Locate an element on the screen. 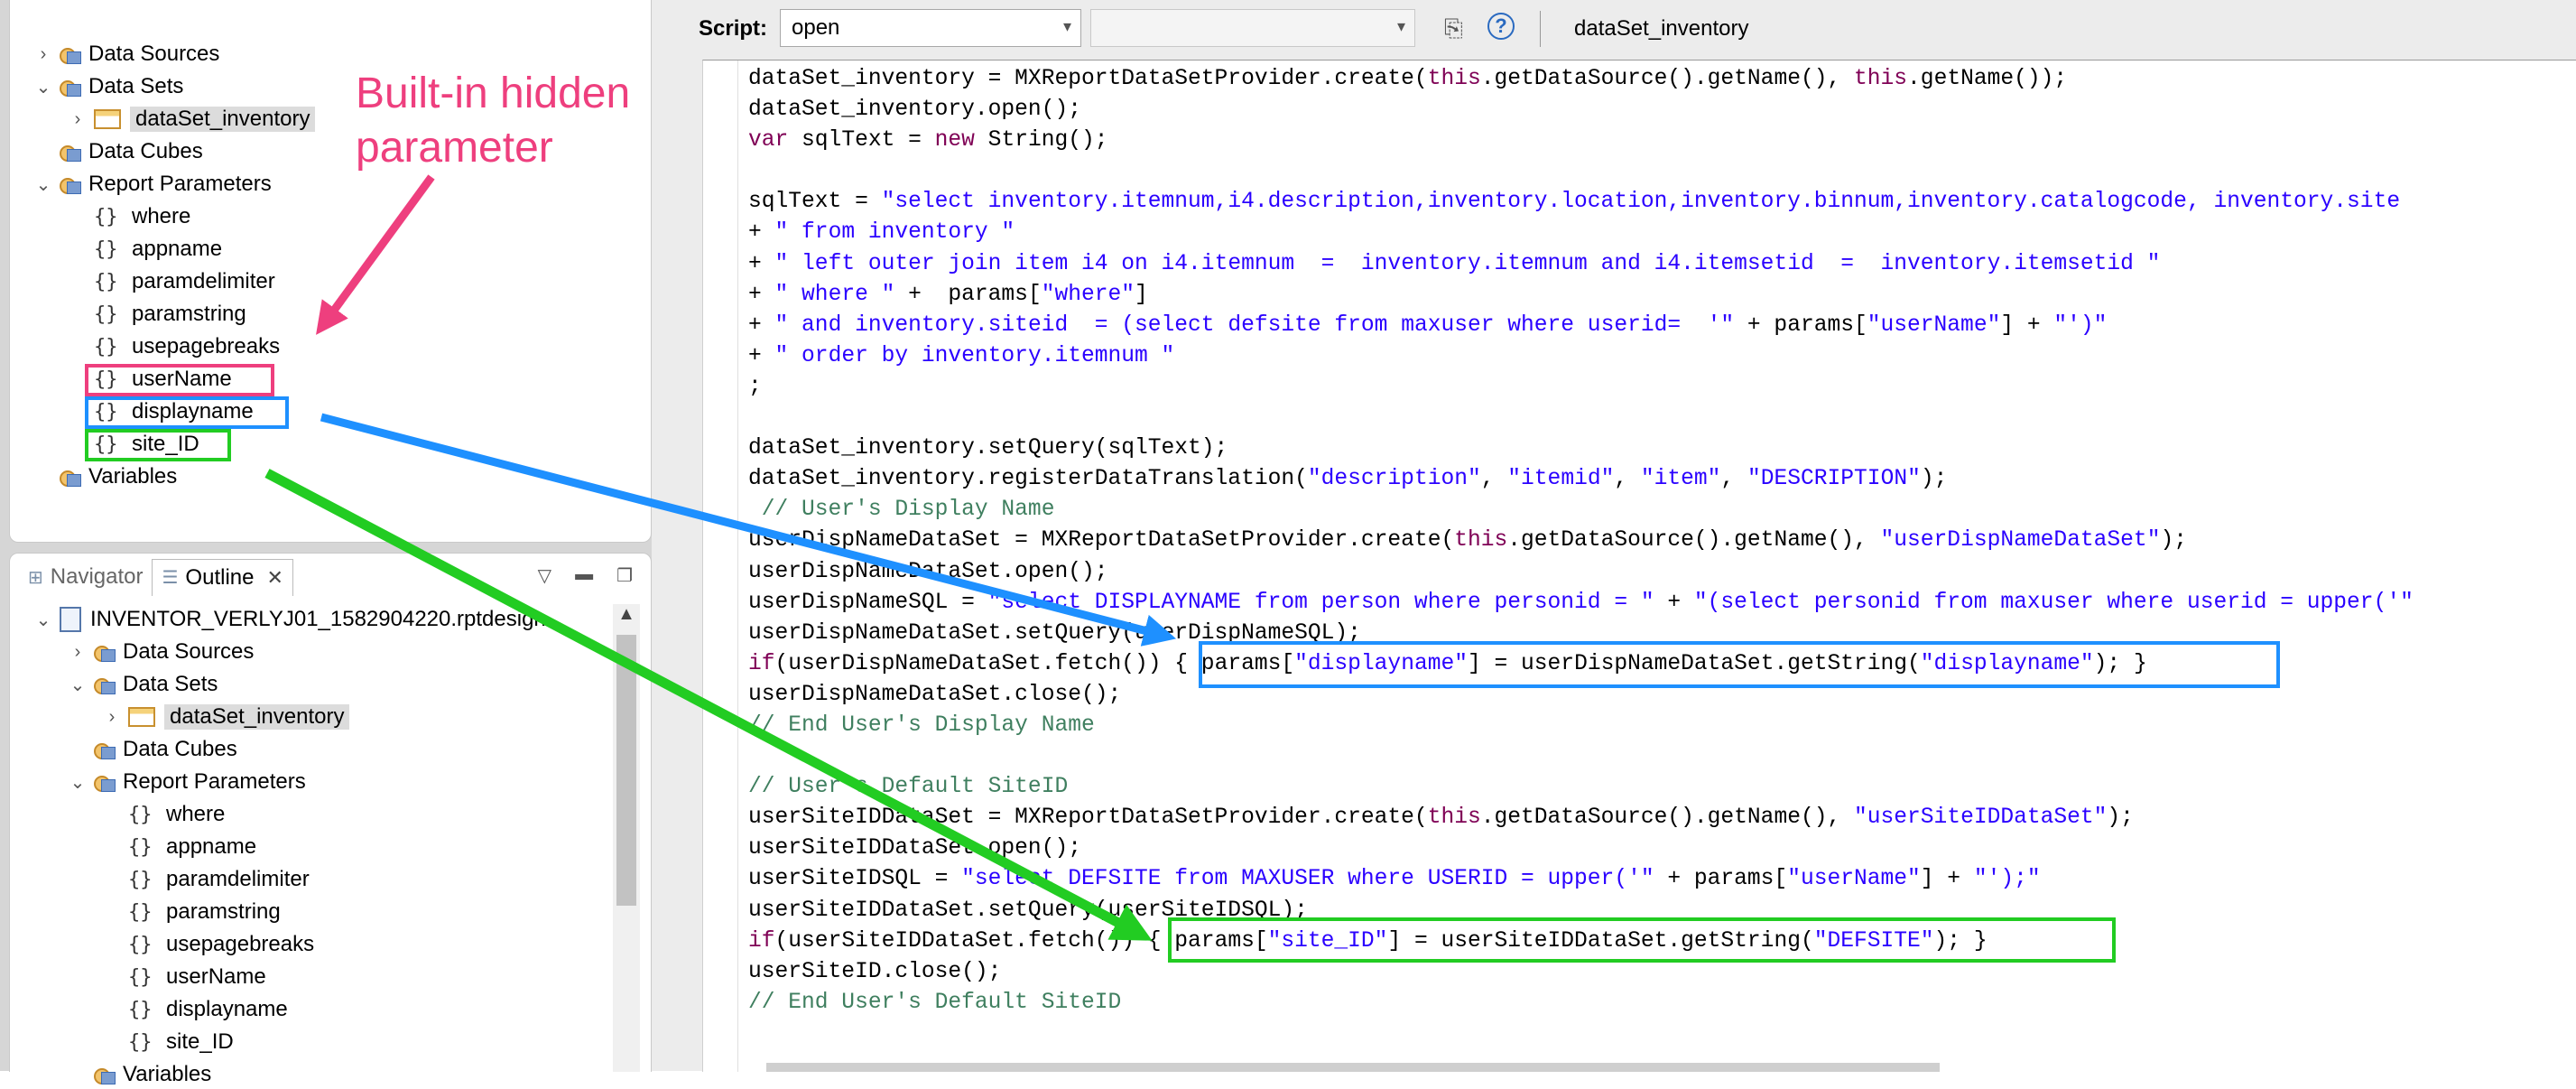 The image size is (2576, 1089). toolbar-separator is located at coordinates (1540, 29).